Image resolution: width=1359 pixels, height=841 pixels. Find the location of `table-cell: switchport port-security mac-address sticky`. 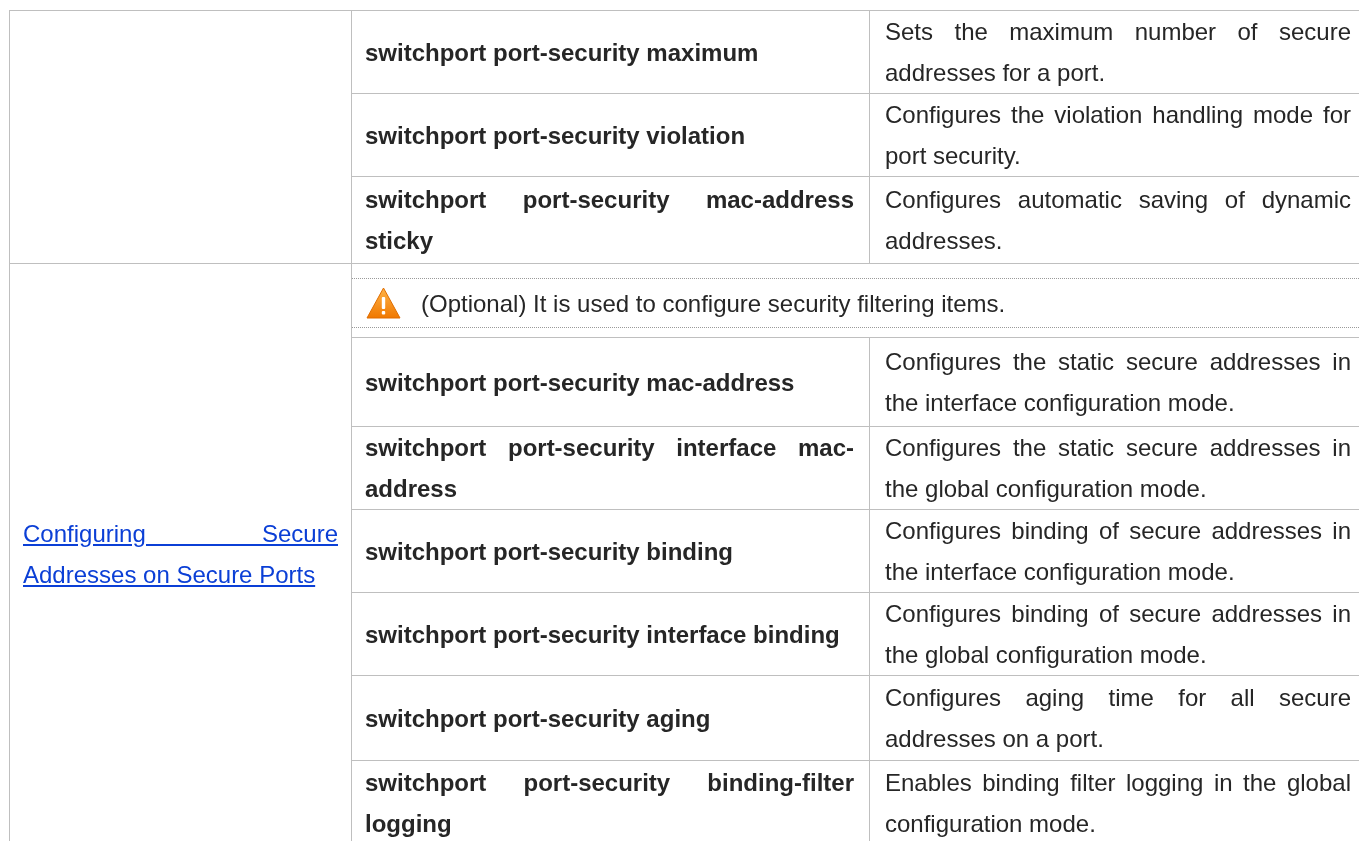

table-cell: switchport port-security mac-address sticky is located at coordinates (610, 220).